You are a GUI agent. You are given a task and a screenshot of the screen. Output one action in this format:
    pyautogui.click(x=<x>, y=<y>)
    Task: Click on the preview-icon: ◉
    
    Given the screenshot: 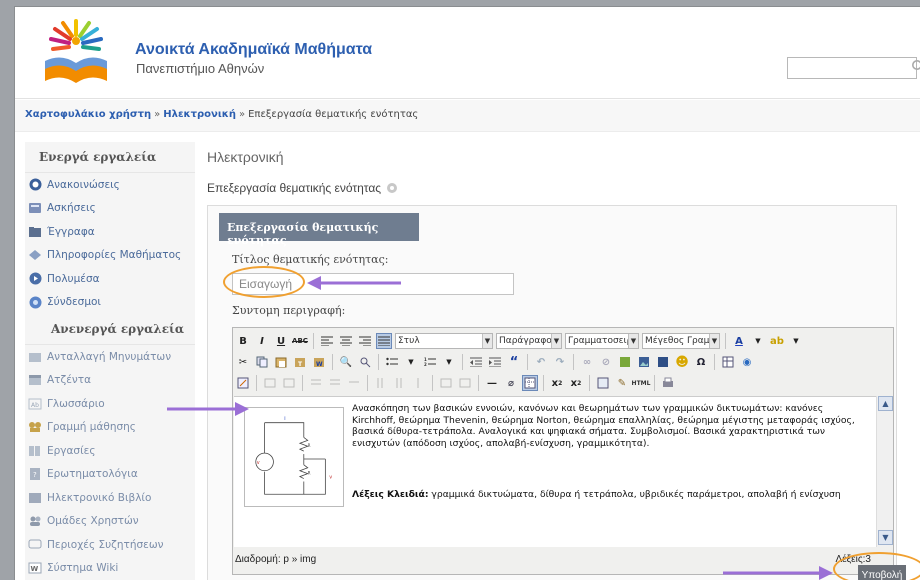 What is the action you would take?
    pyautogui.click(x=747, y=362)
    